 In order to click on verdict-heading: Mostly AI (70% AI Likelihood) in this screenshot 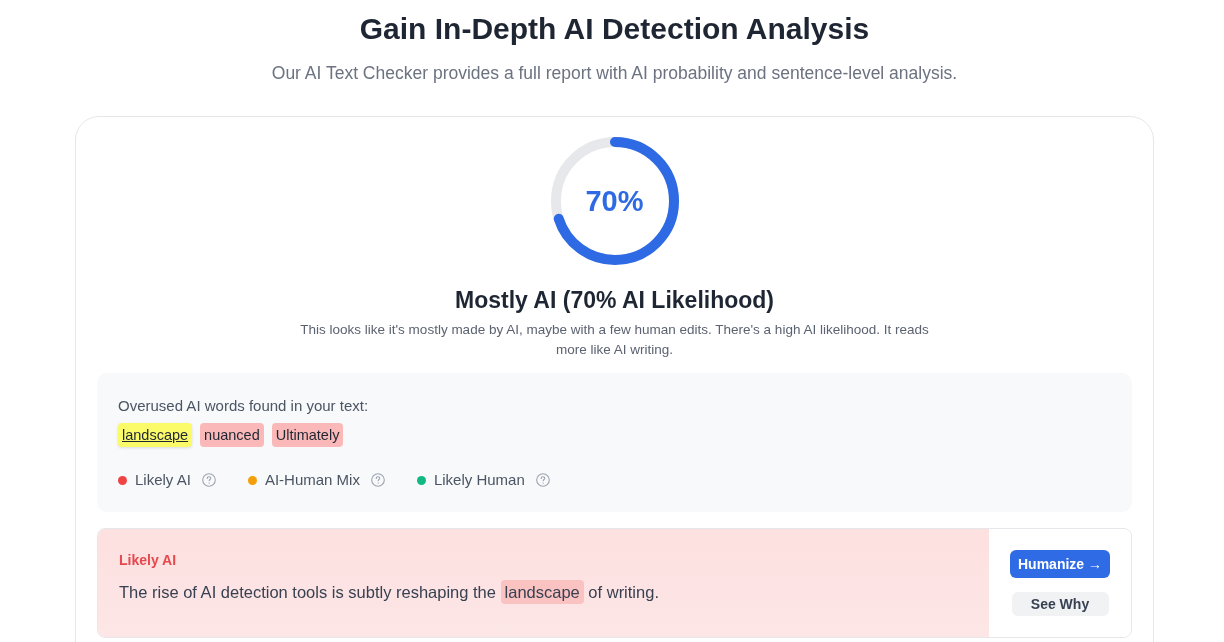, I will do `click(614, 300)`.